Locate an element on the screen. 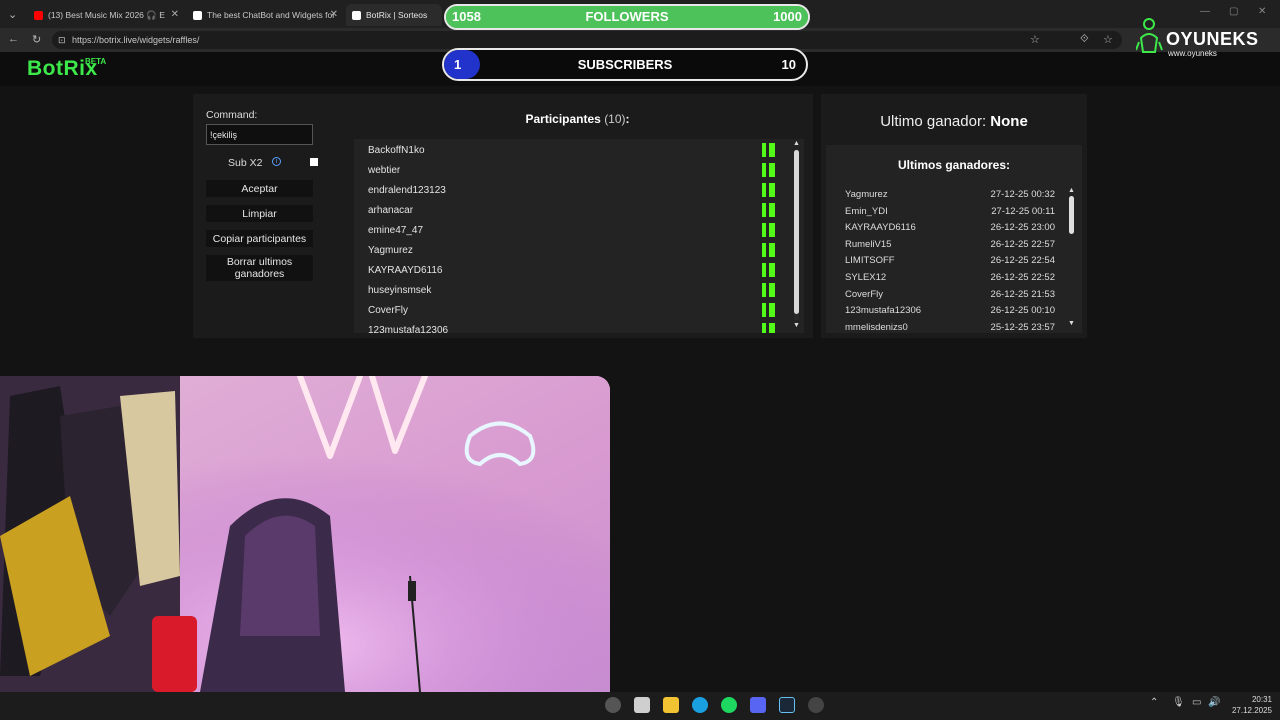 Image resolution: width=1280 pixels, height=720 pixels. followers-label: FOLLOWERS is located at coordinates (627, 16).